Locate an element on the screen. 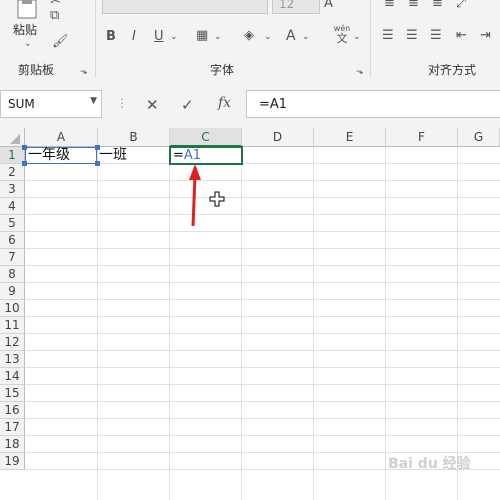  column-header-g: G is located at coordinates (479, 137).